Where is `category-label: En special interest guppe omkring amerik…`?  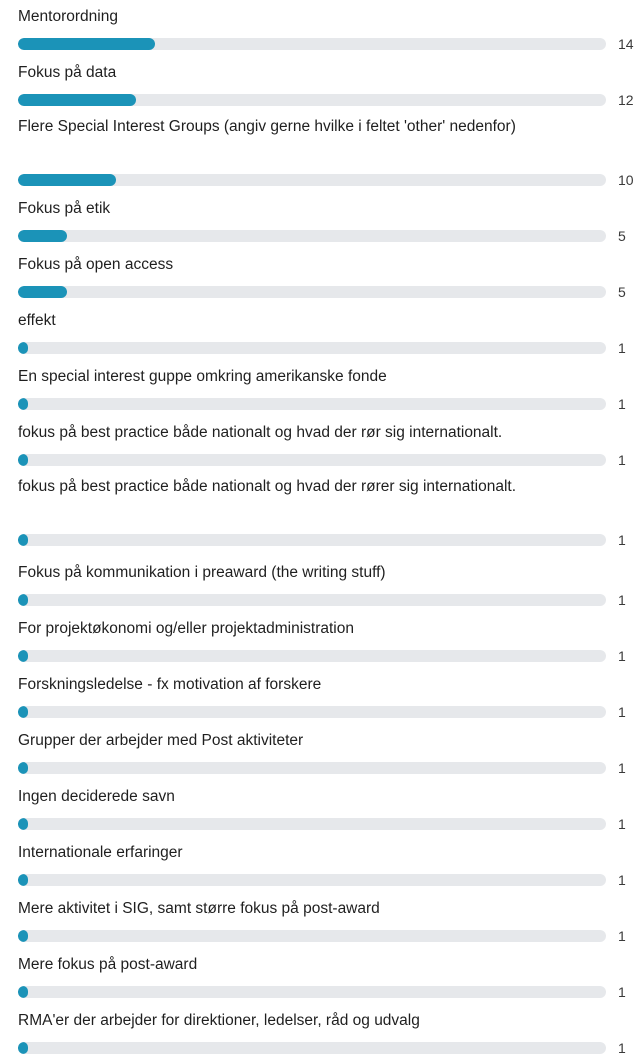 category-label: En special interest guppe omkring amerik… is located at coordinates (202, 376).